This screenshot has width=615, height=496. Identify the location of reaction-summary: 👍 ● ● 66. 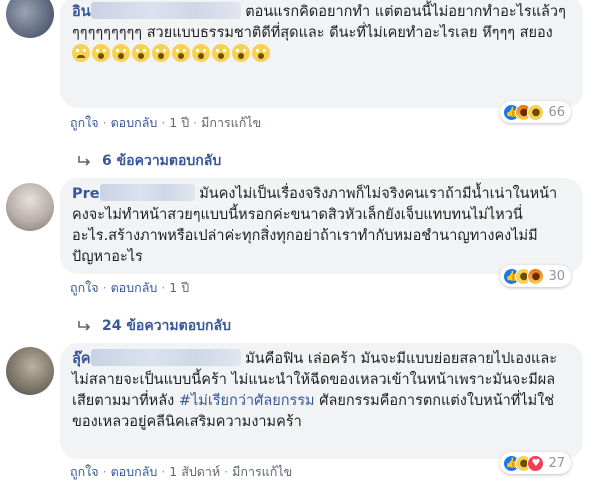
(535, 112).